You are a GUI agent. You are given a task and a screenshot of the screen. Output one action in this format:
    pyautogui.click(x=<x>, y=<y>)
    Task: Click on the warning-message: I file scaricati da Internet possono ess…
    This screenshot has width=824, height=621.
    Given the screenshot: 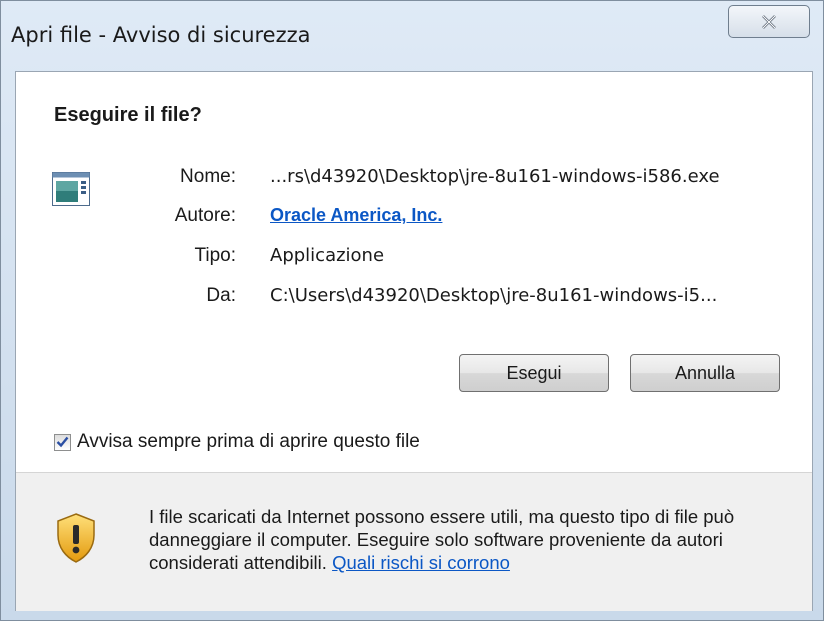 What is the action you would take?
    pyautogui.click(x=469, y=539)
    